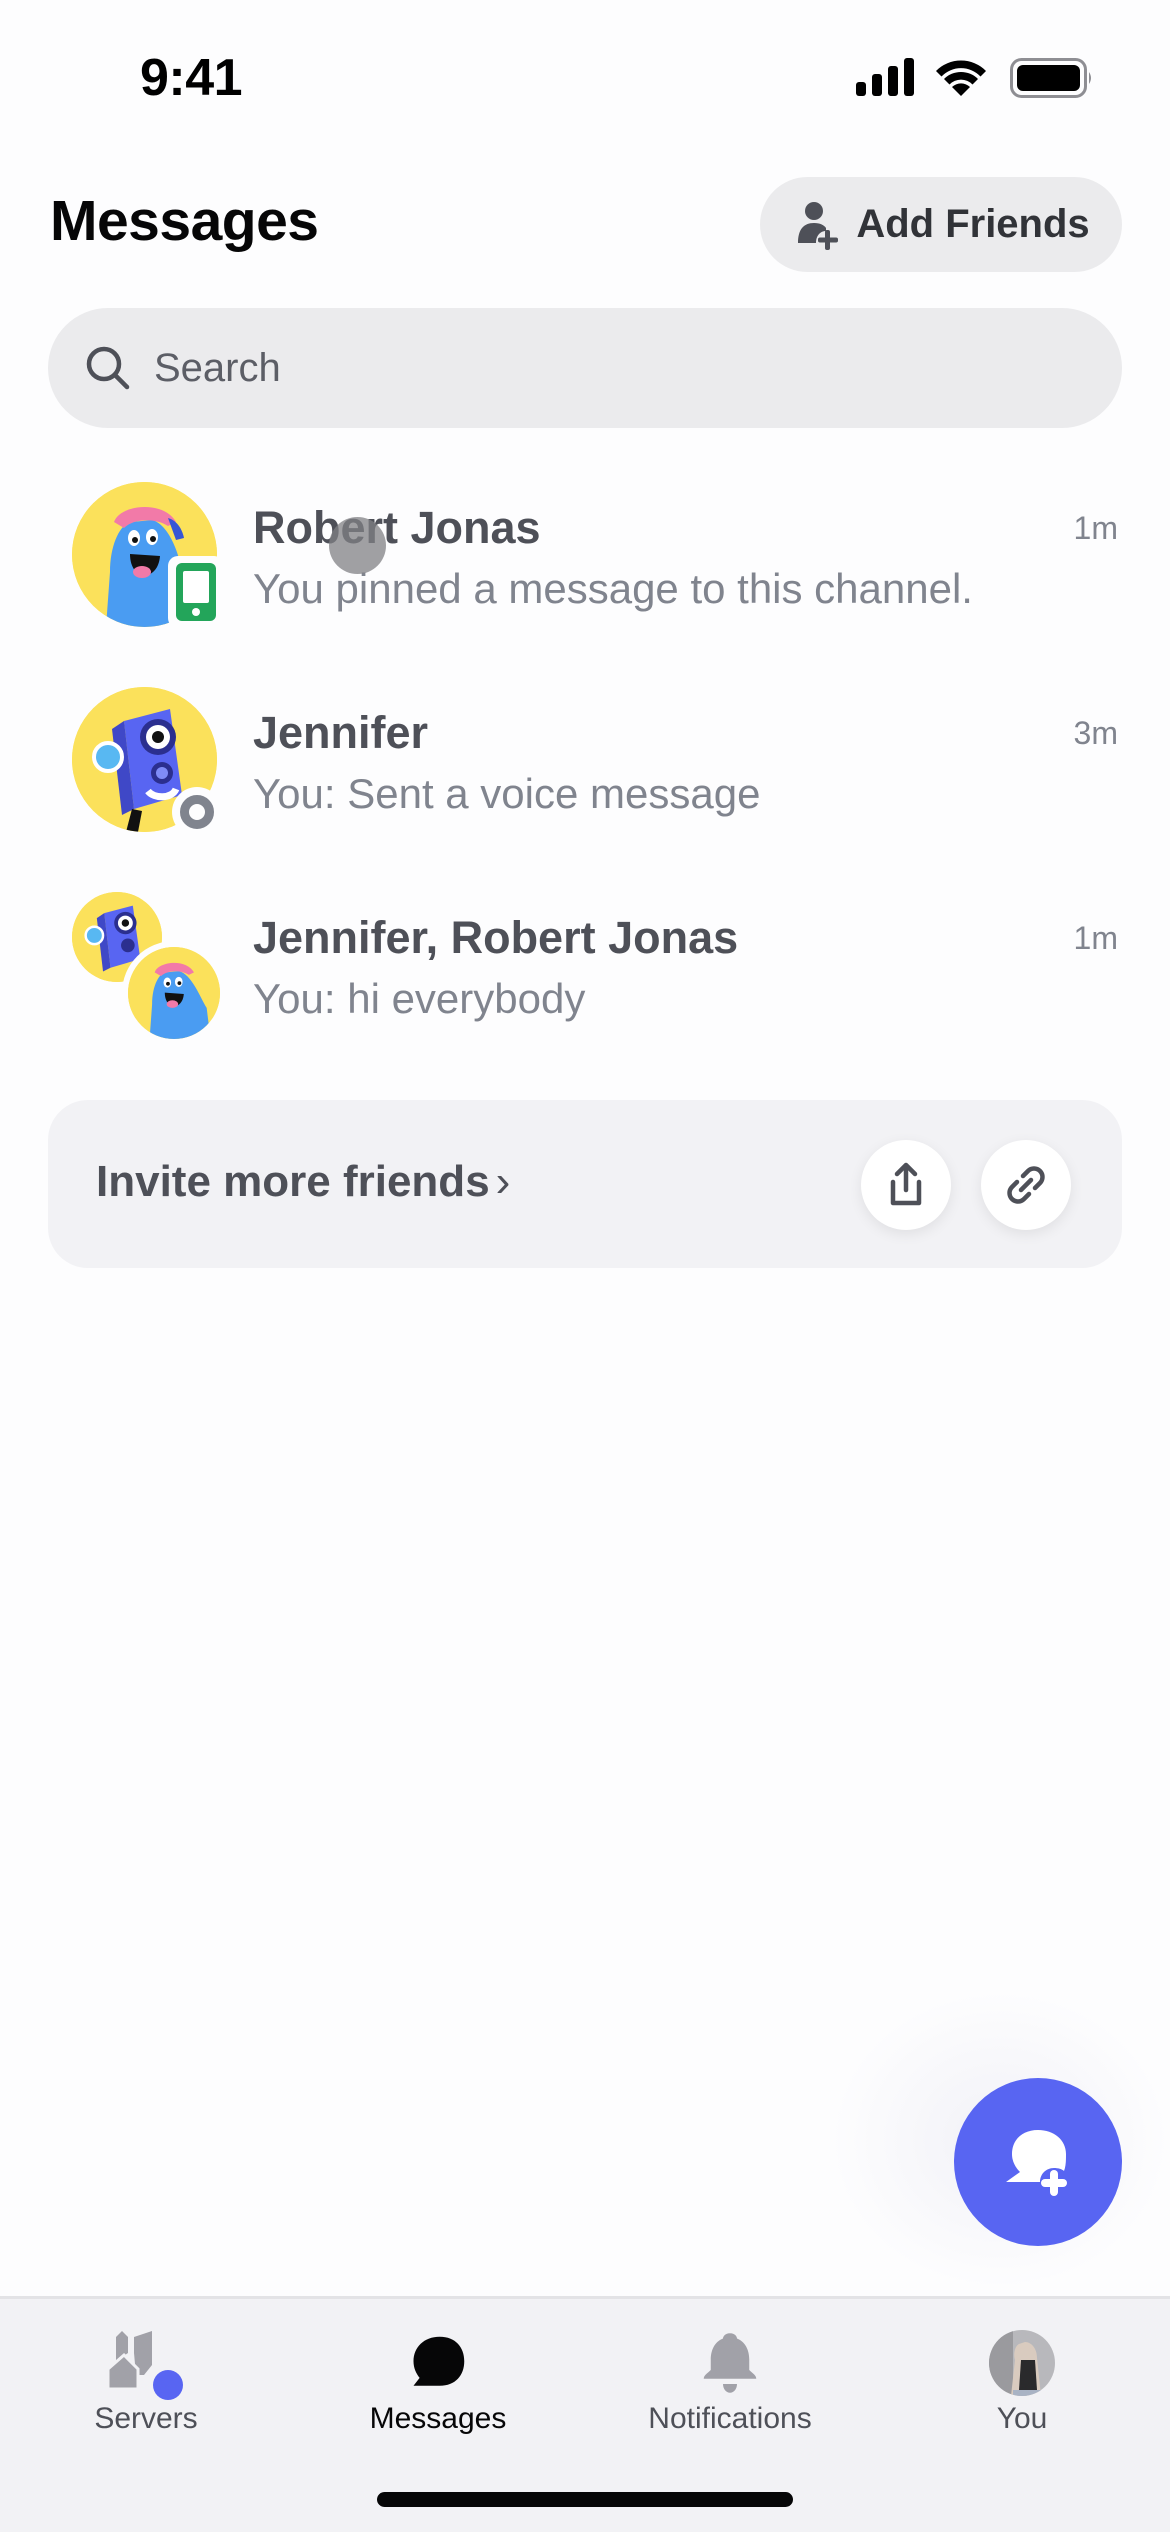 This screenshot has width=1170, height=2532. What do you see at coordinates (184, 221) in the screenshot?
I see `page-title: Messages` at bounding box center [184, 221].